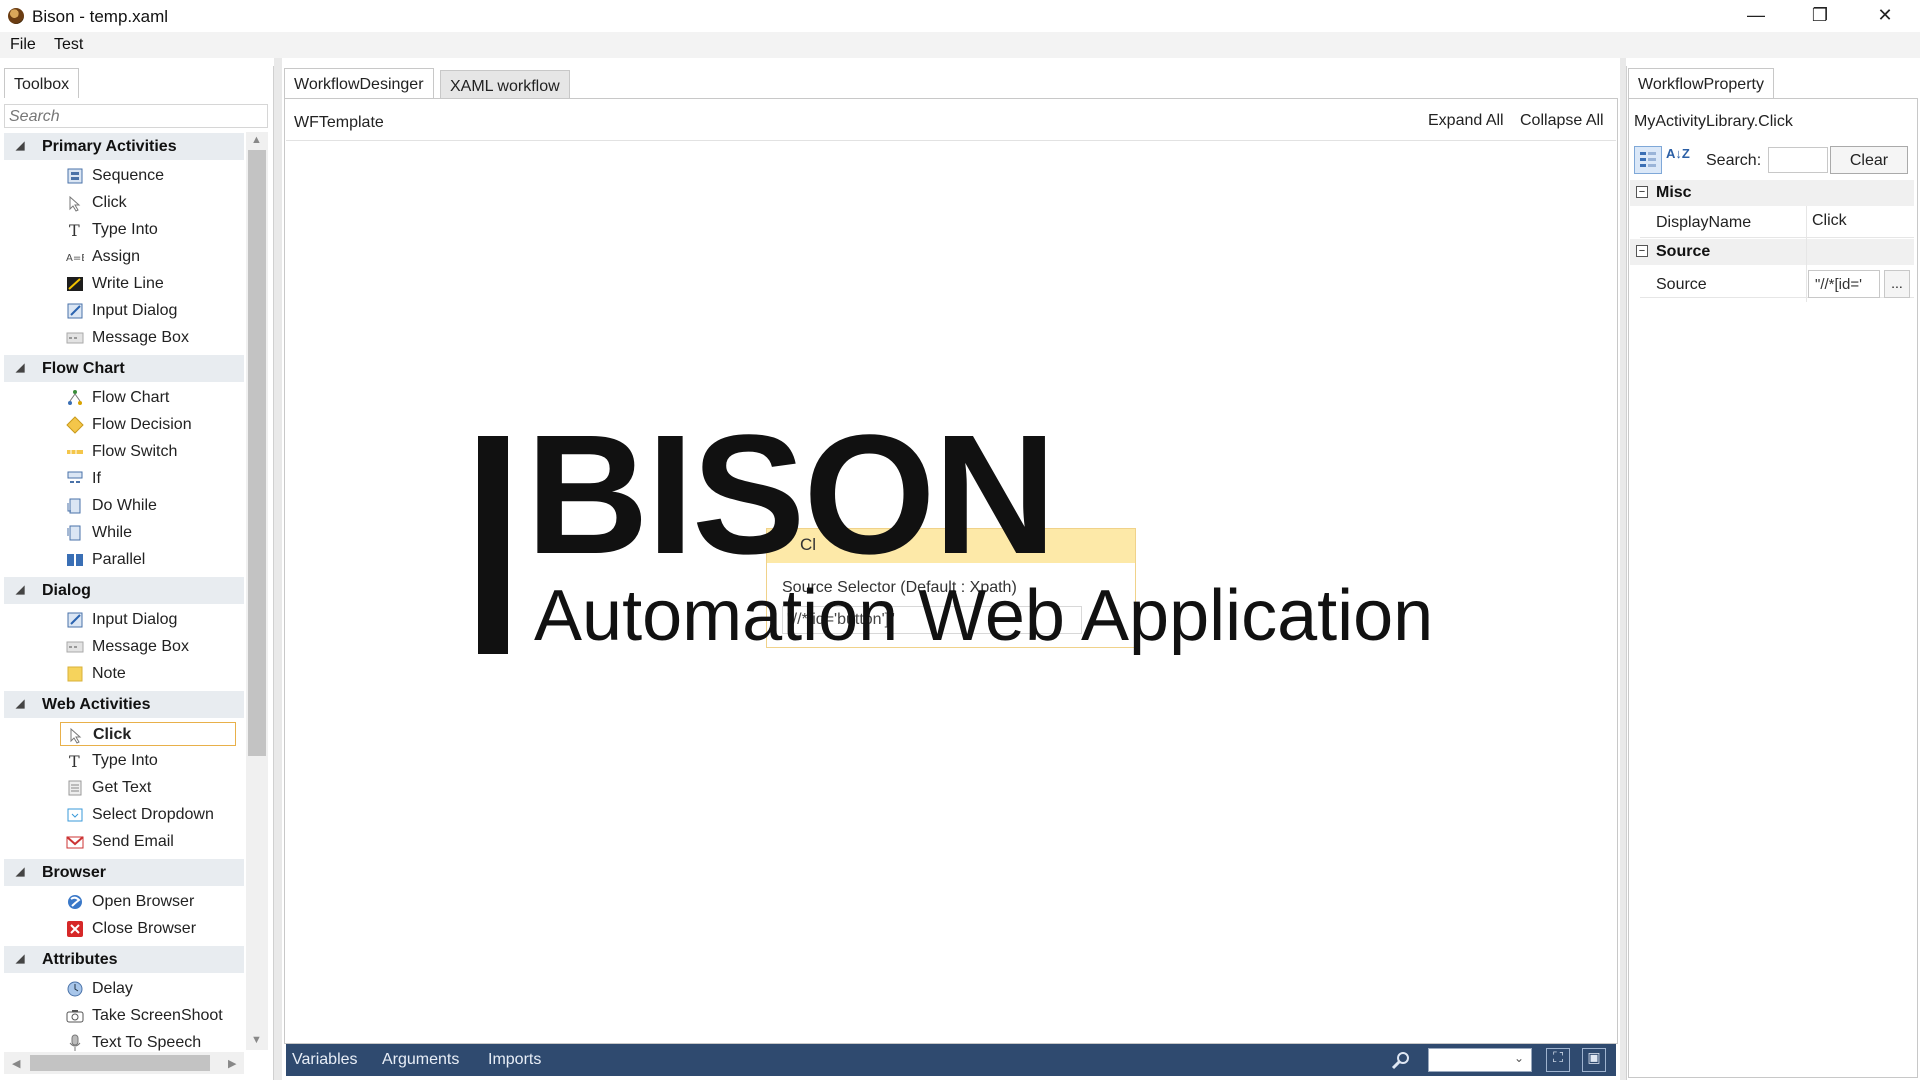 The height and width of the screenshot is (1080, 1920). I want to click on menu-test: Test, so click(68, 45).